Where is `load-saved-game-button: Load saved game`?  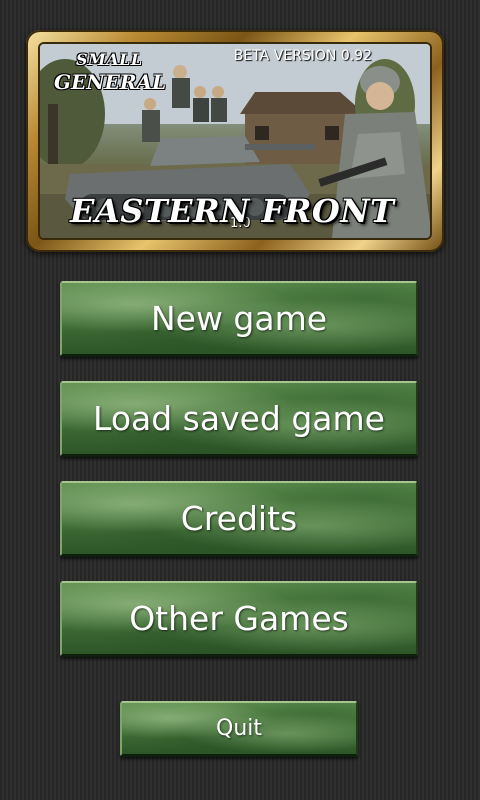 load-saved-game-button: Load saved game is located at coordinates (239, 419).